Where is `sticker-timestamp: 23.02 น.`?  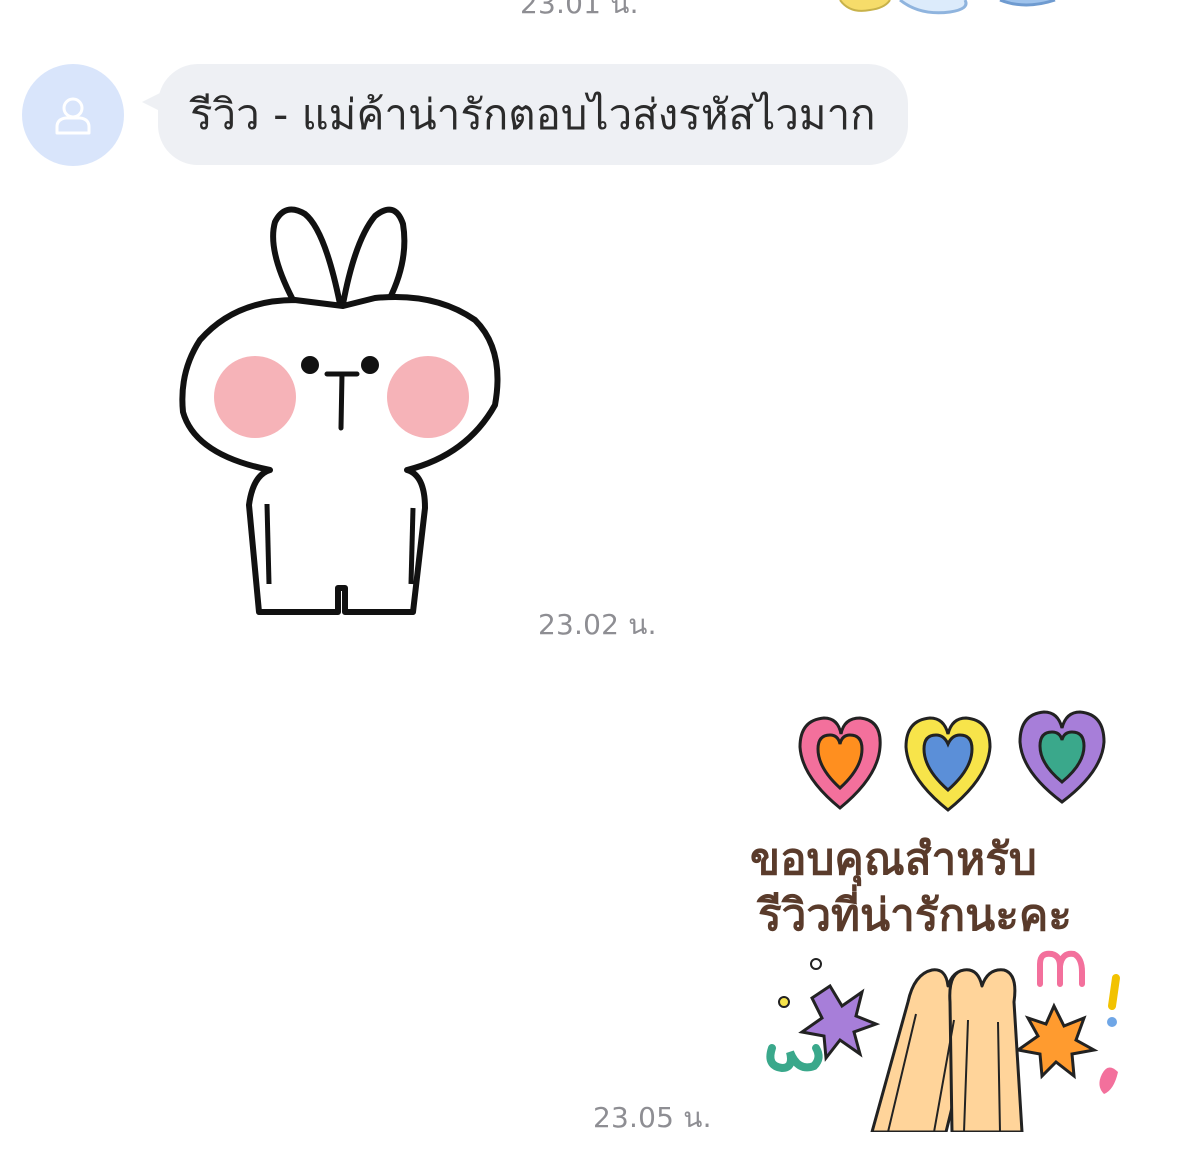
sticker-timestamp: 23.02 น. is located at coordinates (597, 624).